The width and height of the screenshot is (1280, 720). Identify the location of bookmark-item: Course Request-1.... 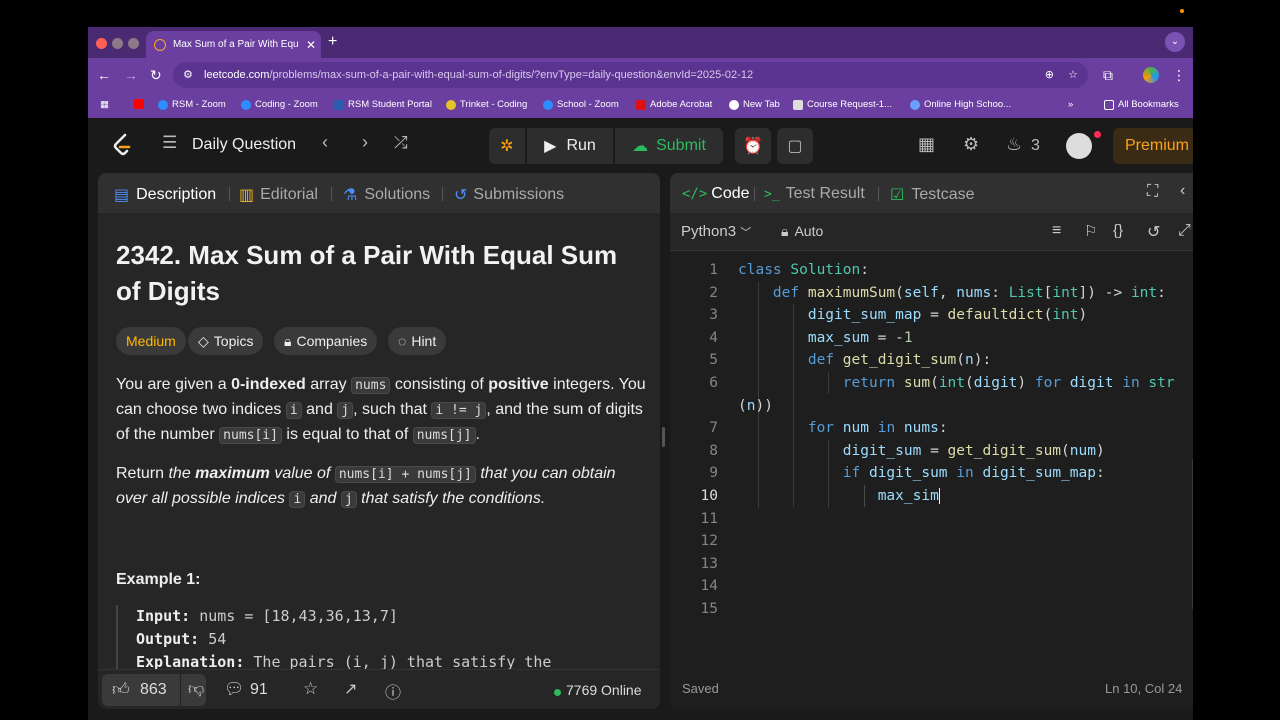
(842, 104).